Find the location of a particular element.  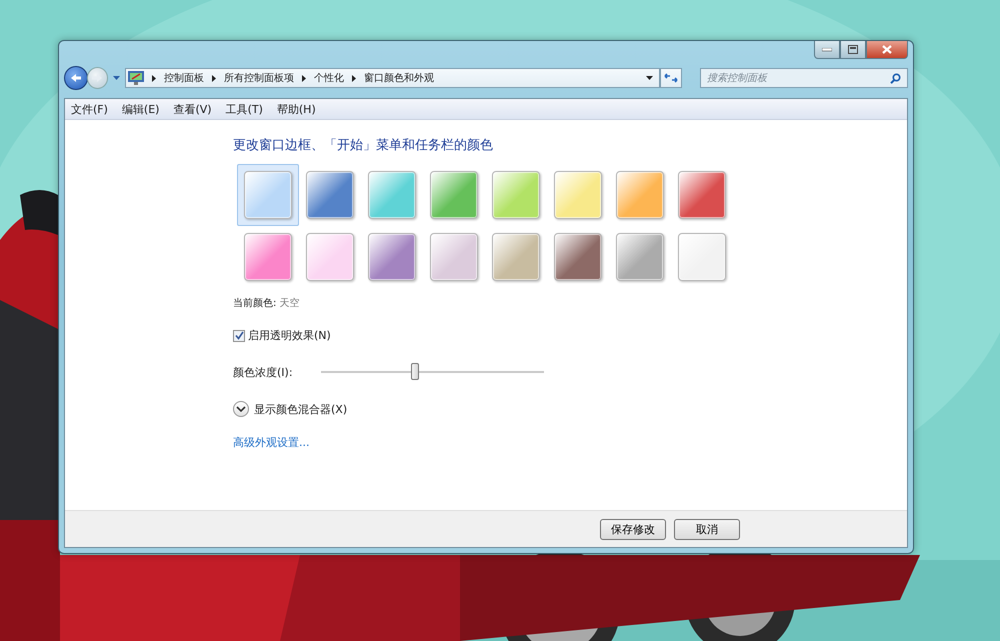

checkbox is located at coordinates (239, 336).